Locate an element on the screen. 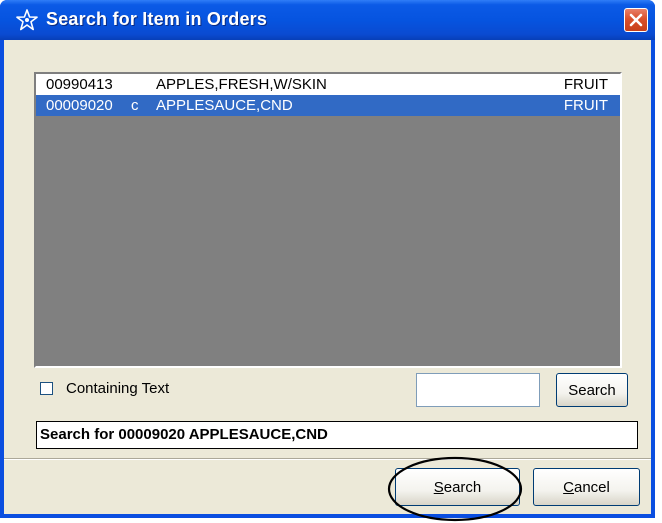 The height and width of the screenshot is (523, 662). cancel-mnemonic: C is located at coordinates (568, 487).